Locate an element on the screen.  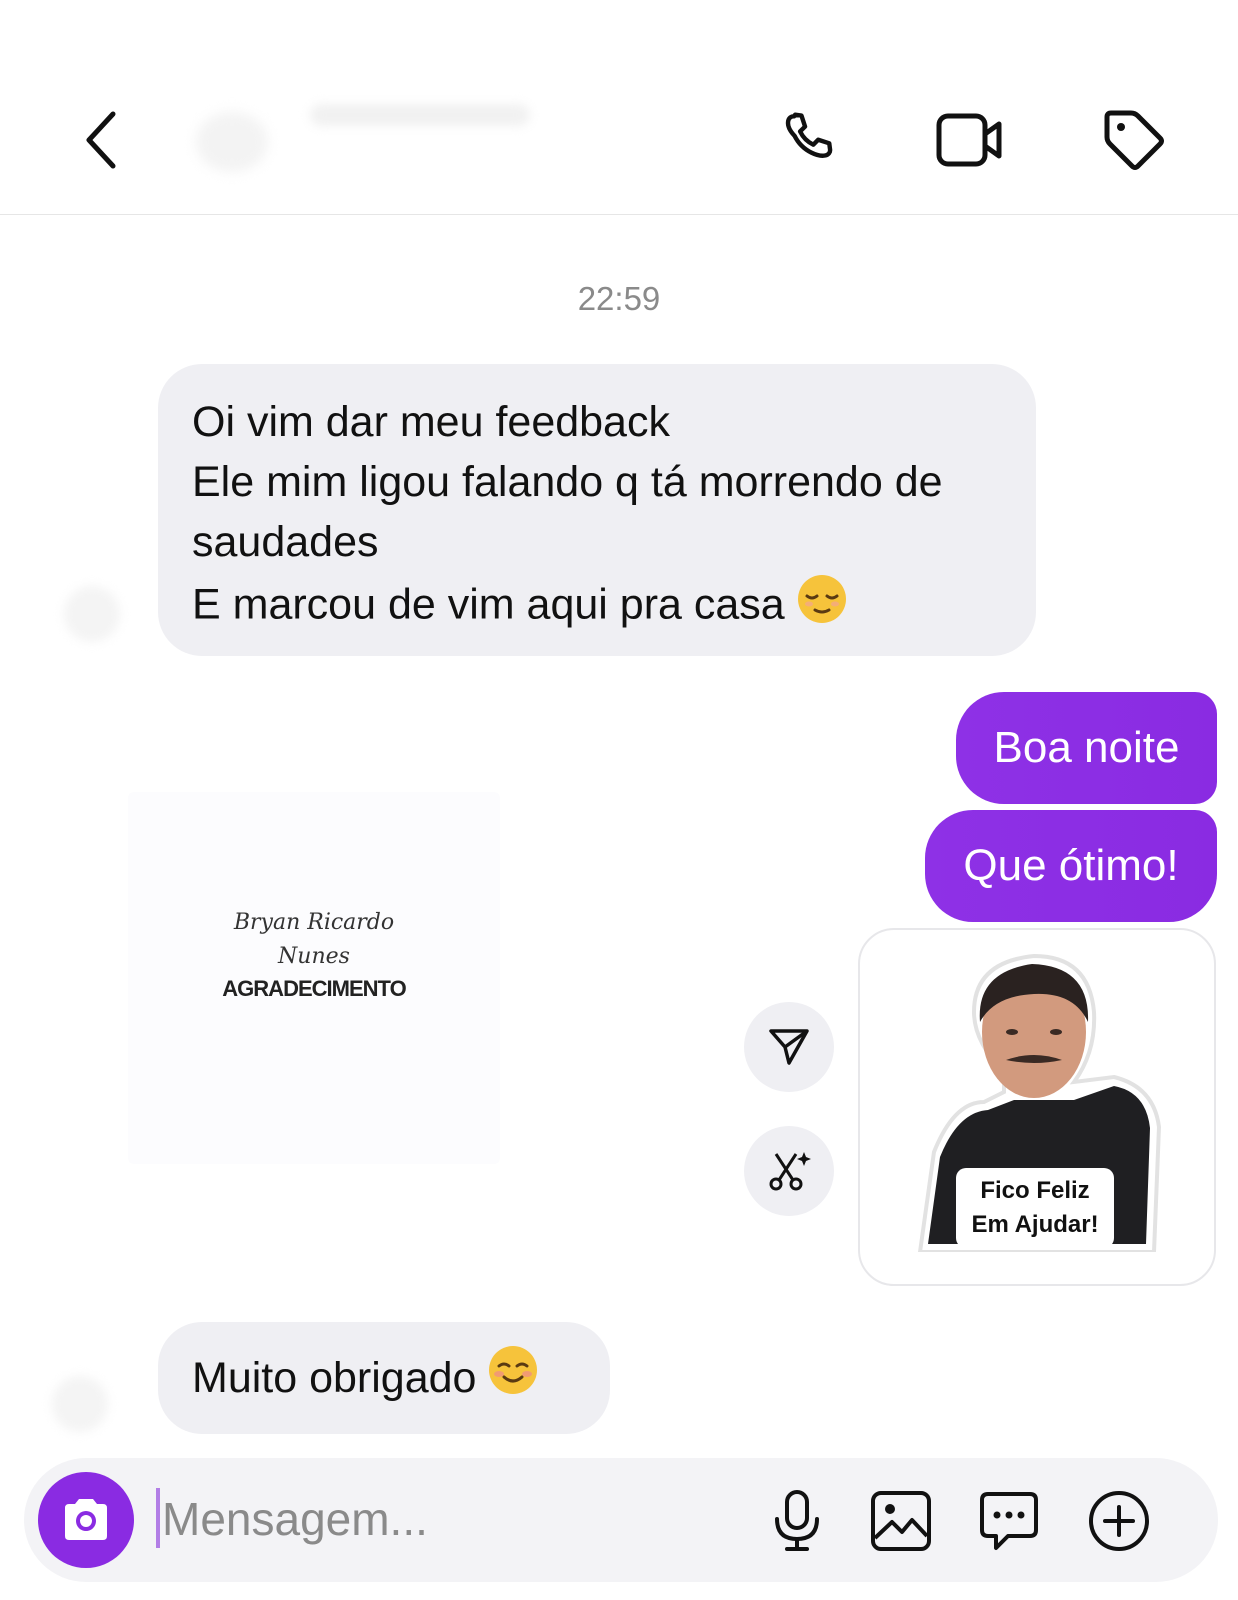
tag-button is located at coordinates (1134, 140).